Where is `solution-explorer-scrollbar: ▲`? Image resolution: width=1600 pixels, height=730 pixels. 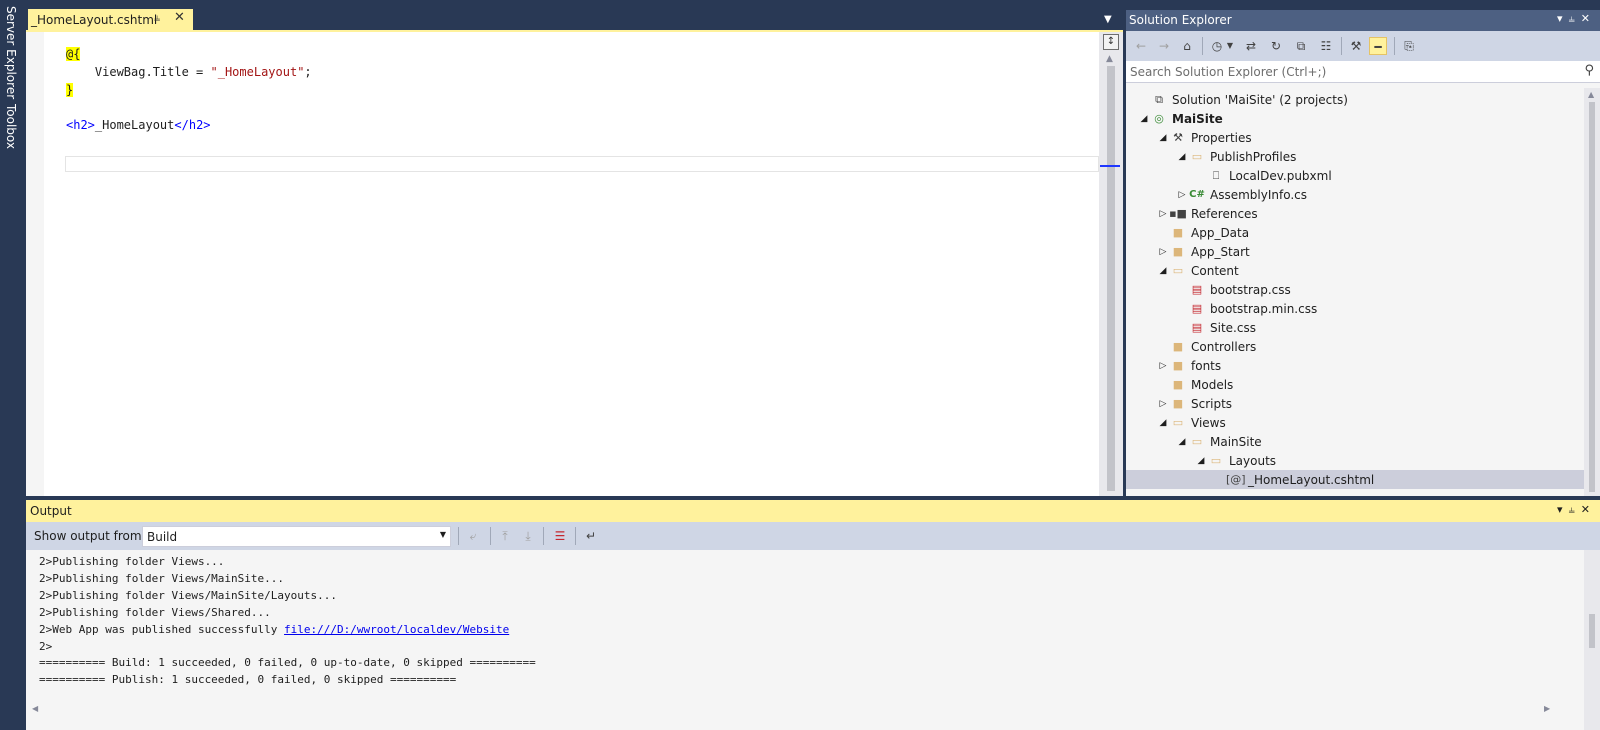 solution-explorer-scrollbar: ▲ is located at coordinates (1592, 292).